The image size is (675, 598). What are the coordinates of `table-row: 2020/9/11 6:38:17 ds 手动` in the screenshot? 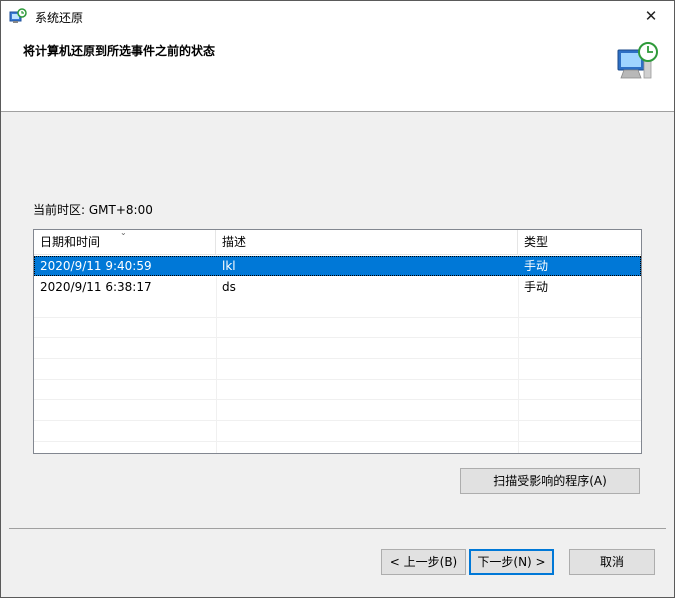 It's located at (337, 287).